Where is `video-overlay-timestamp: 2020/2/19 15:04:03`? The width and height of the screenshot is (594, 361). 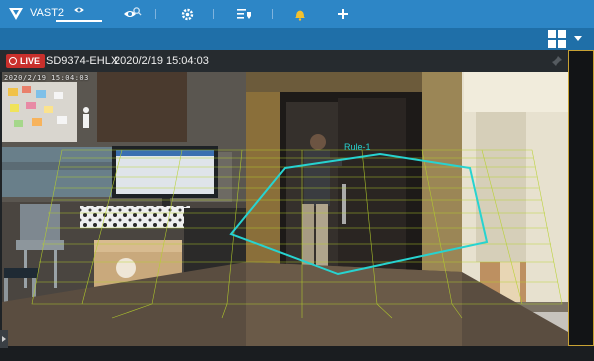
video-overlay-timestamp: 2020/2/19 15:04:03 is located at coordinates (46, 78).